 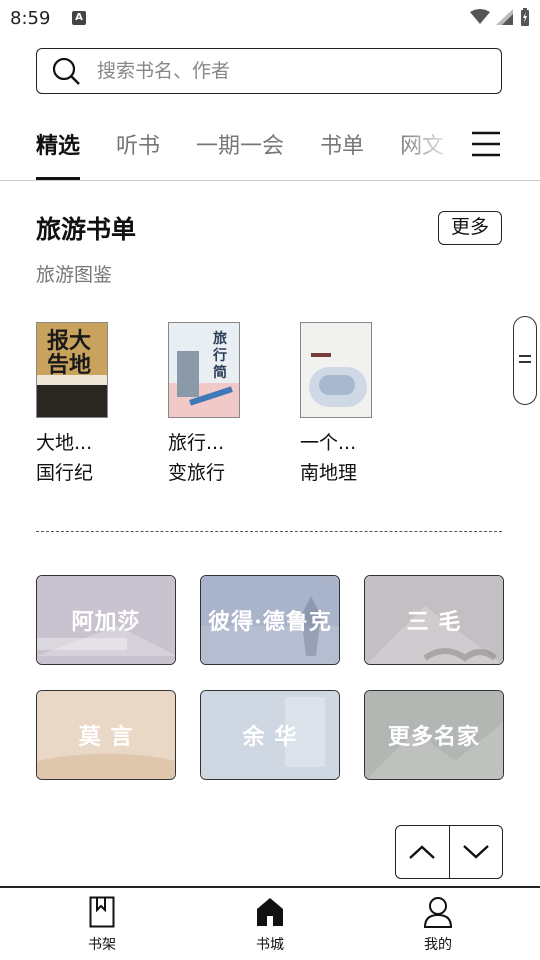 I want to click on book-cover, so click(x=336, y=370).